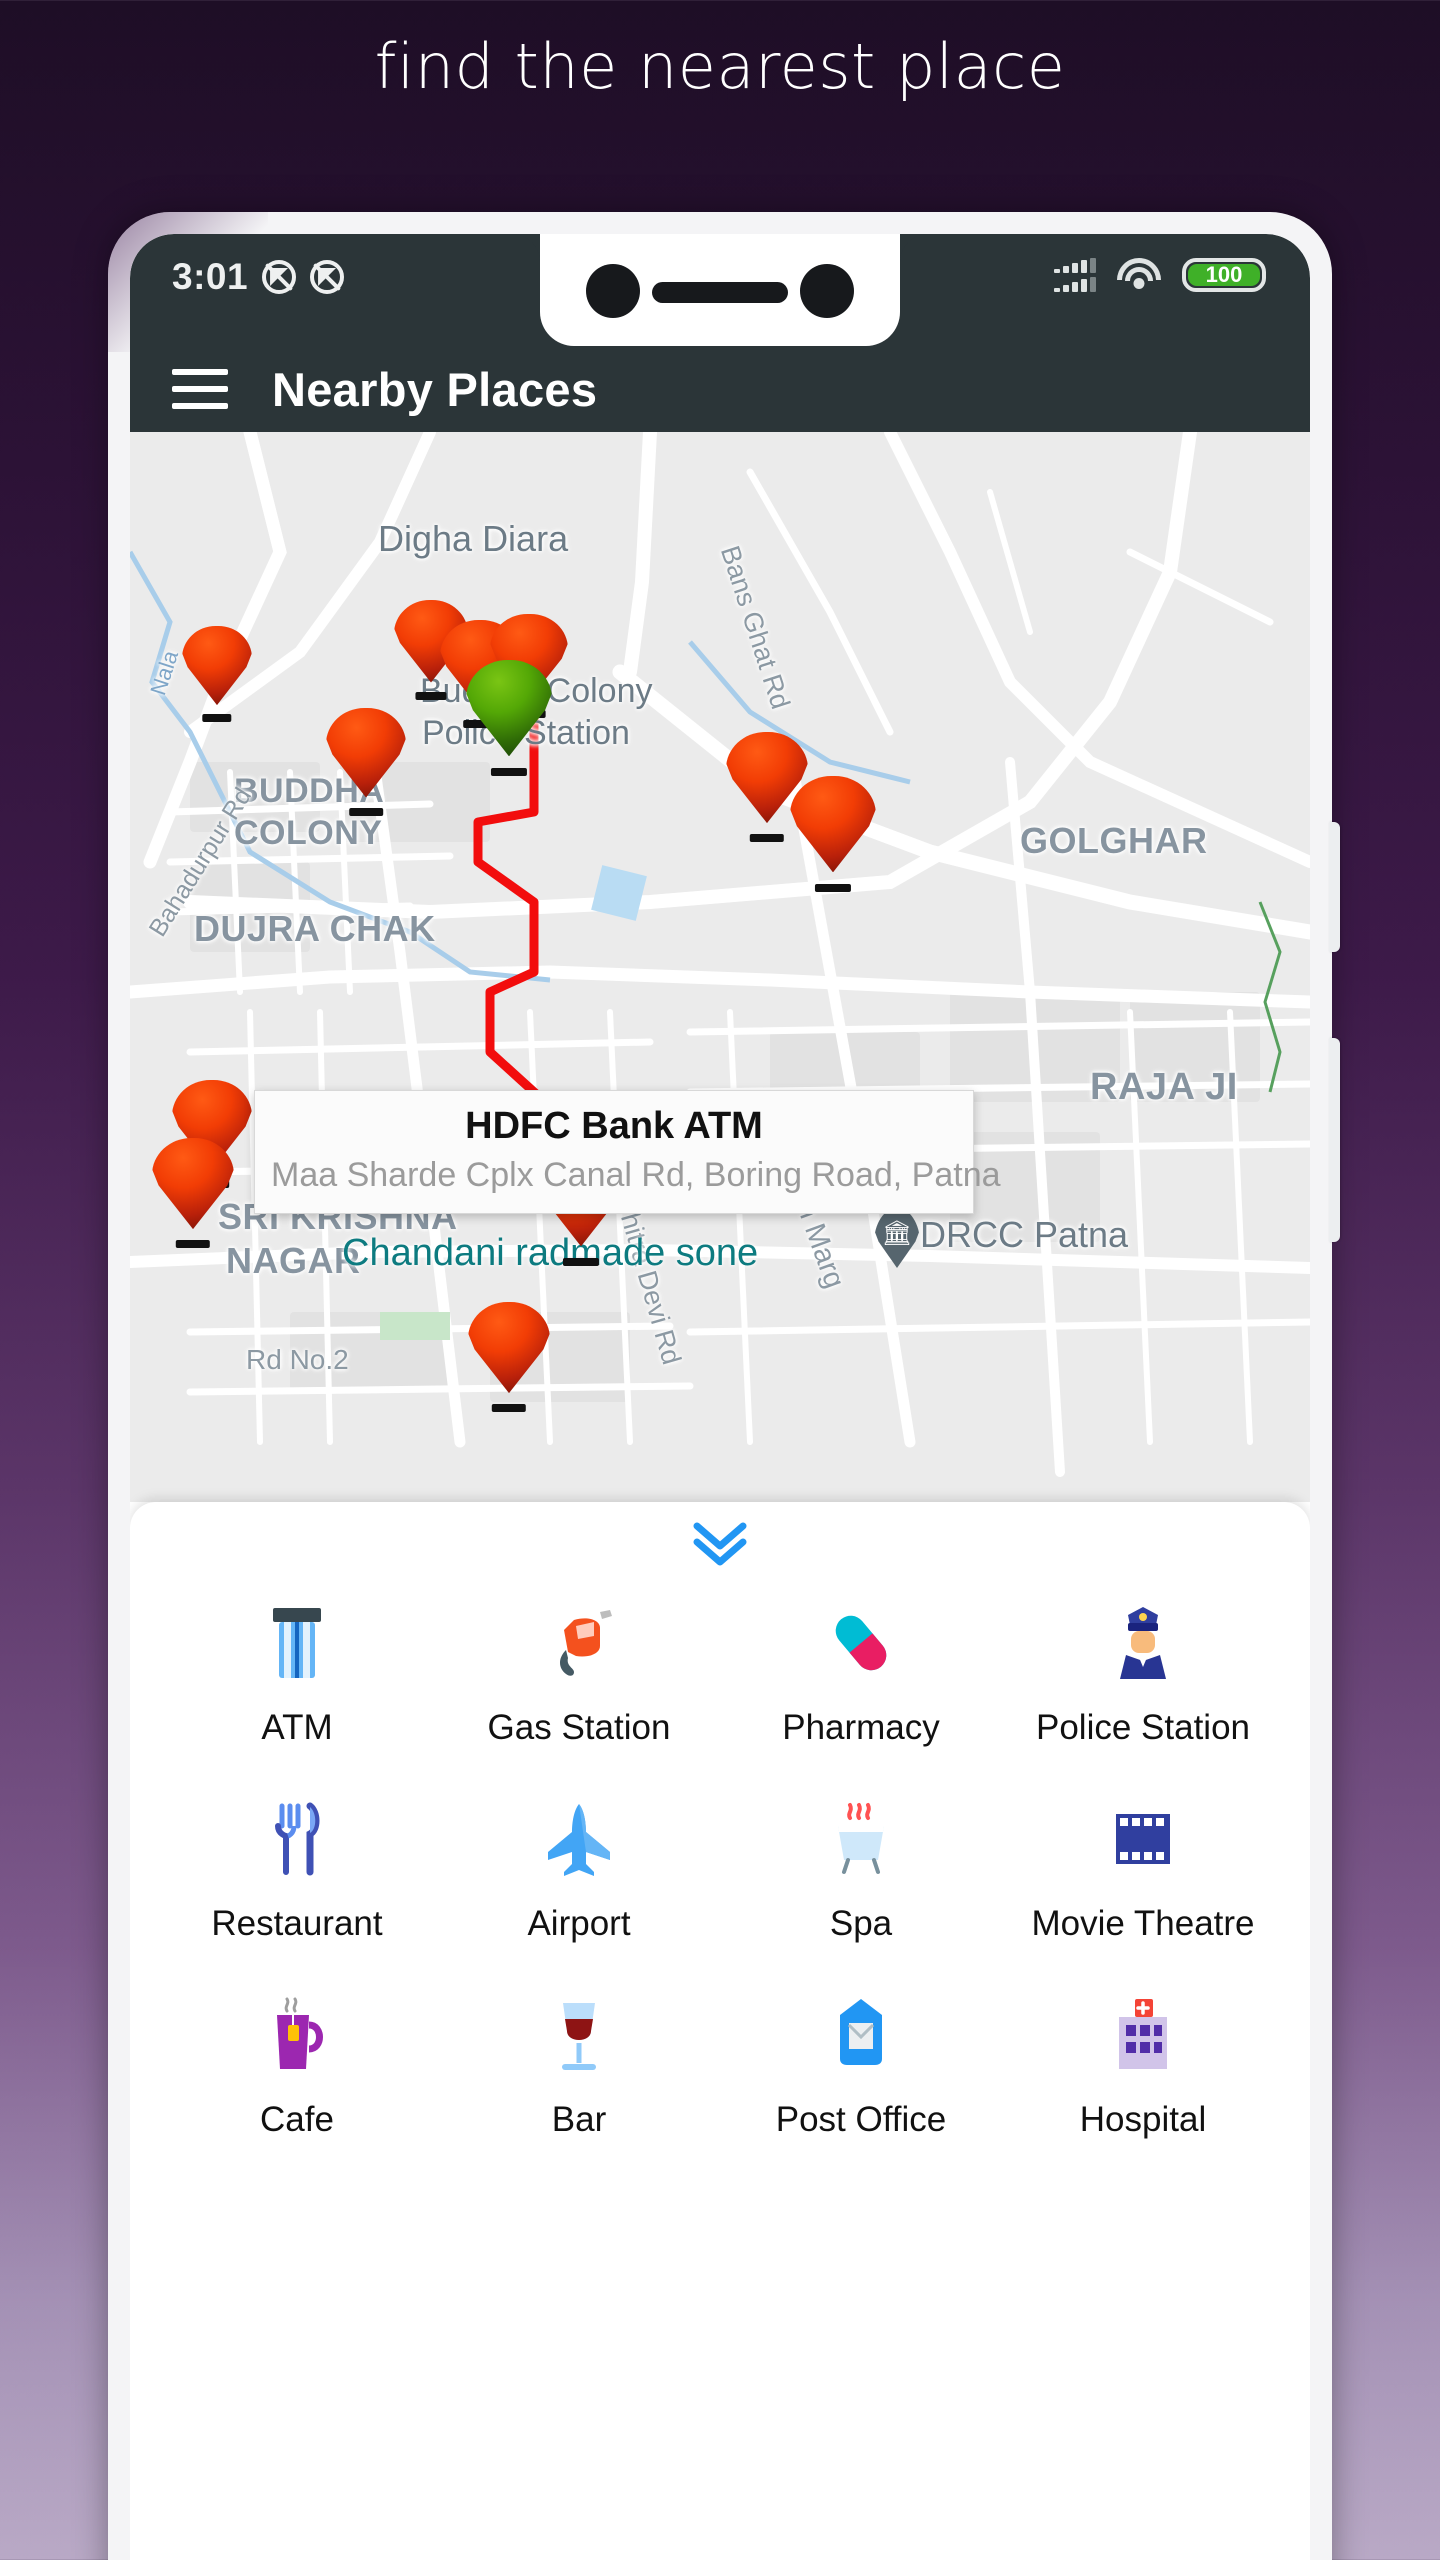 This screenshot has height=2560, width=1440. Describe the element at coordinates (297, 1923) in the screenshot. I see `category-label: Restaurant` at that location.